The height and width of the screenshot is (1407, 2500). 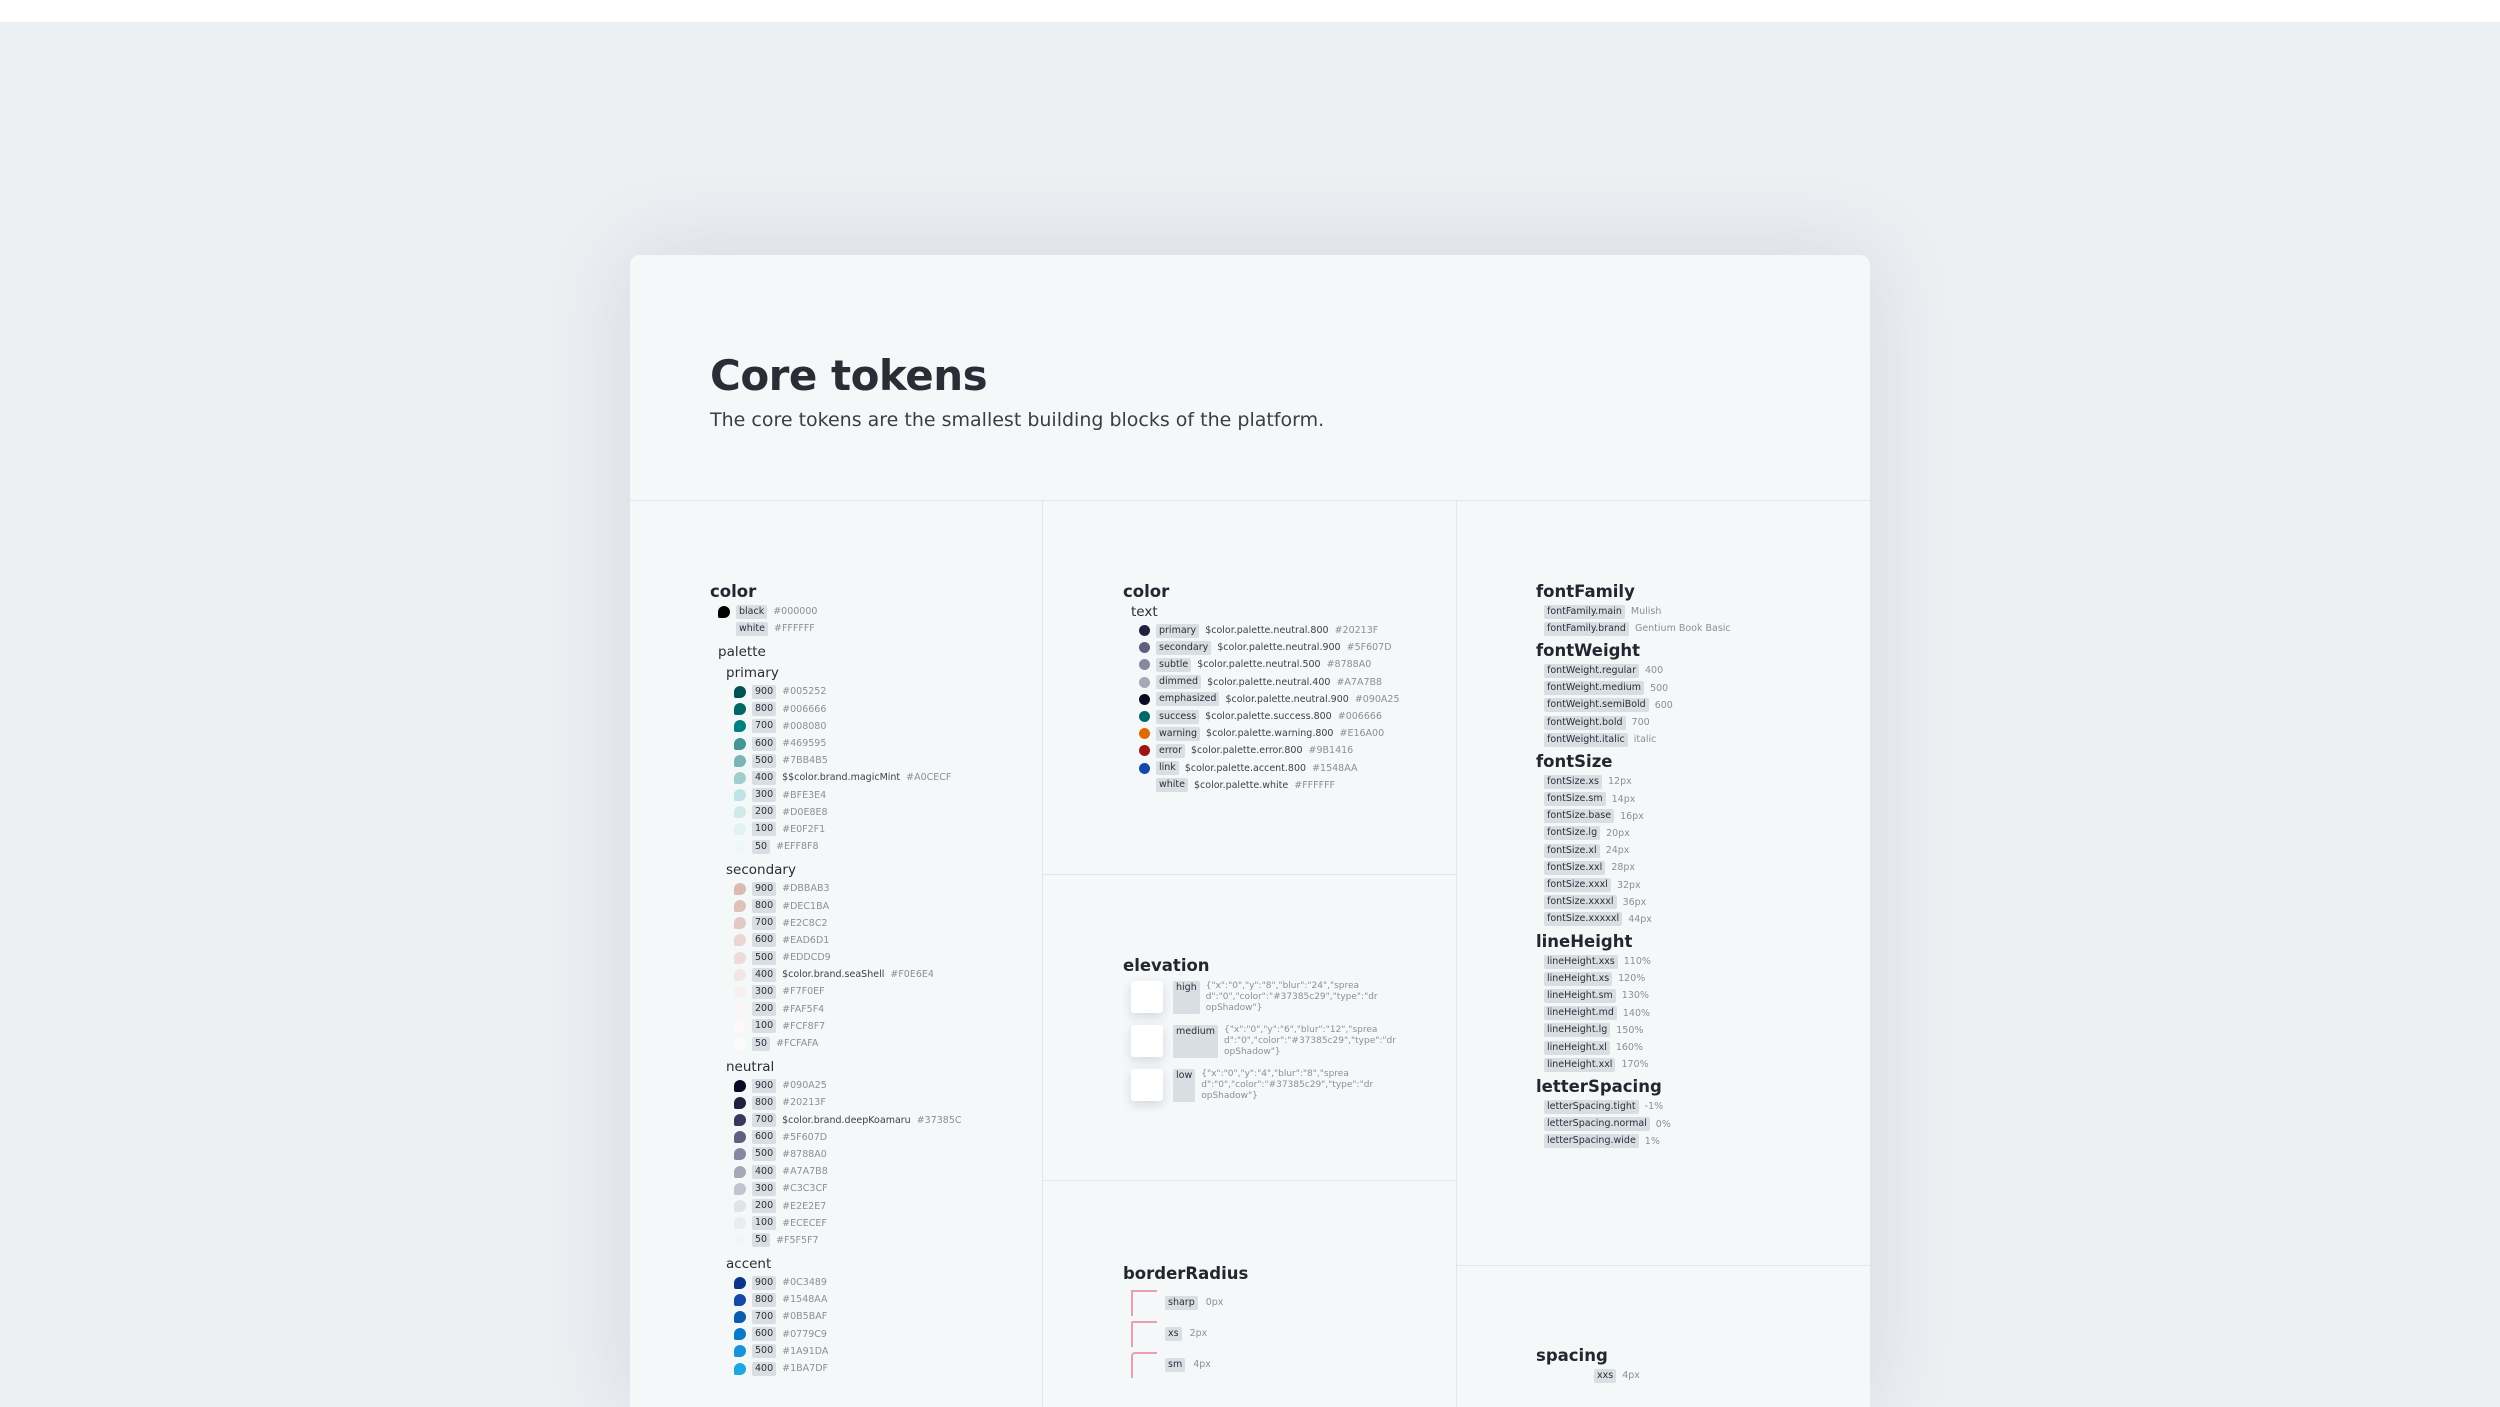 What do you see at coordinates (764, 906) in the screenshot?
I see `token-name: 800` at bounding box center [764, 906].